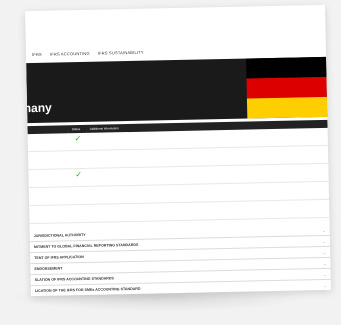 The width and height of the screenshot is (341, 325). I want to click on accordion-item-label: JURISDICTIONAL AUTHORITY, so click(59, 235).